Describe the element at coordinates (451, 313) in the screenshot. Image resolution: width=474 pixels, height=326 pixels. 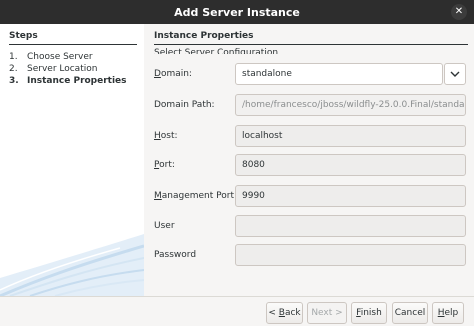
I see `help-button-rest: elp` at that location.